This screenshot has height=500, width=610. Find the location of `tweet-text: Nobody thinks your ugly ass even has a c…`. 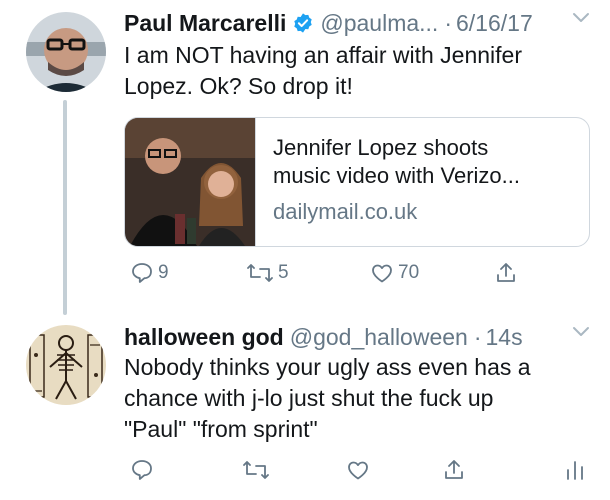

tweet-text: Nobody thinks your ugly ass even has a c… is located at coordinates (357, 398).